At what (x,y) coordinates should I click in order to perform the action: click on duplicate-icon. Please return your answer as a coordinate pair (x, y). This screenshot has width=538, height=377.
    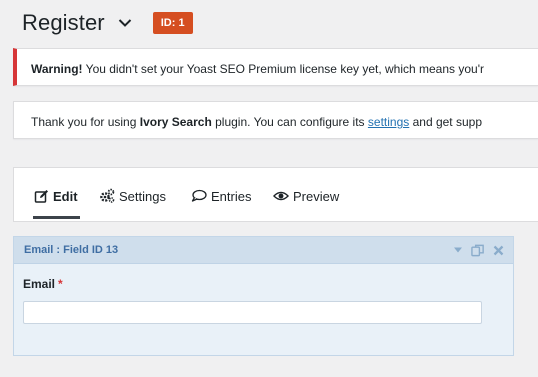
    Looking at the image, I should click on (478, 250).